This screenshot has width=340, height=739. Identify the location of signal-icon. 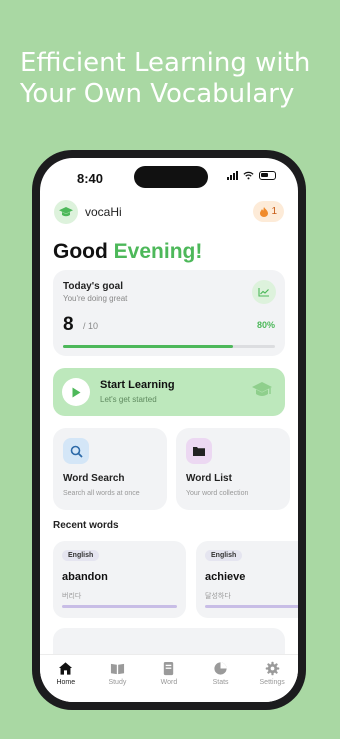
(232, 175).